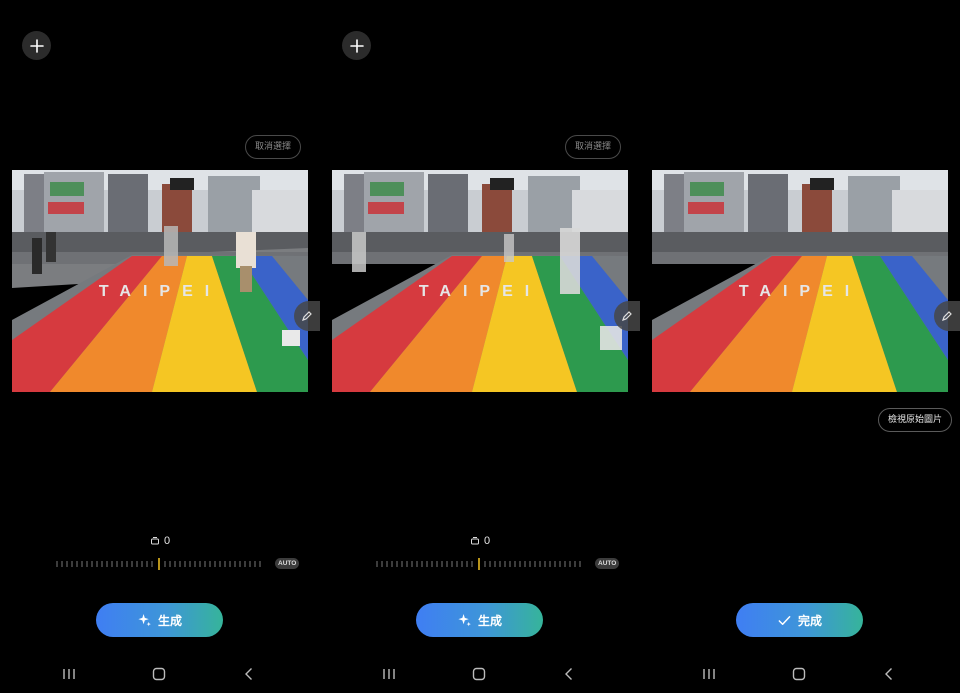  What do you see at coordinates (809, 620) in the screenshot?
I see `done-label: 完成` at bounding box center [809, 620].